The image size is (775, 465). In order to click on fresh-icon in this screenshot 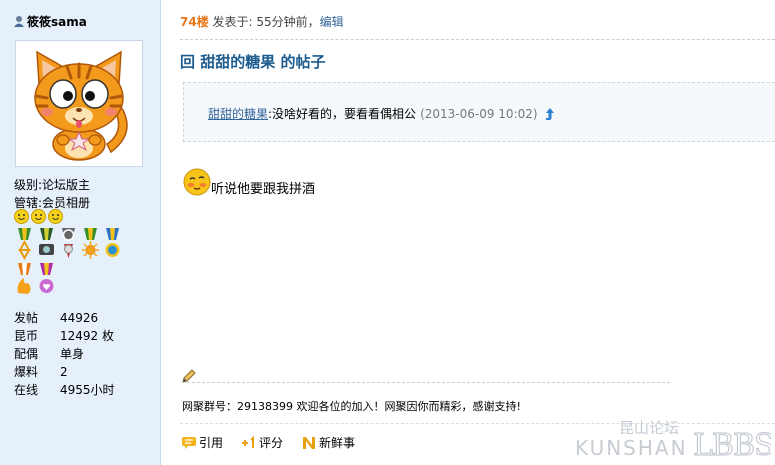, I will do `click(309, 442)`.